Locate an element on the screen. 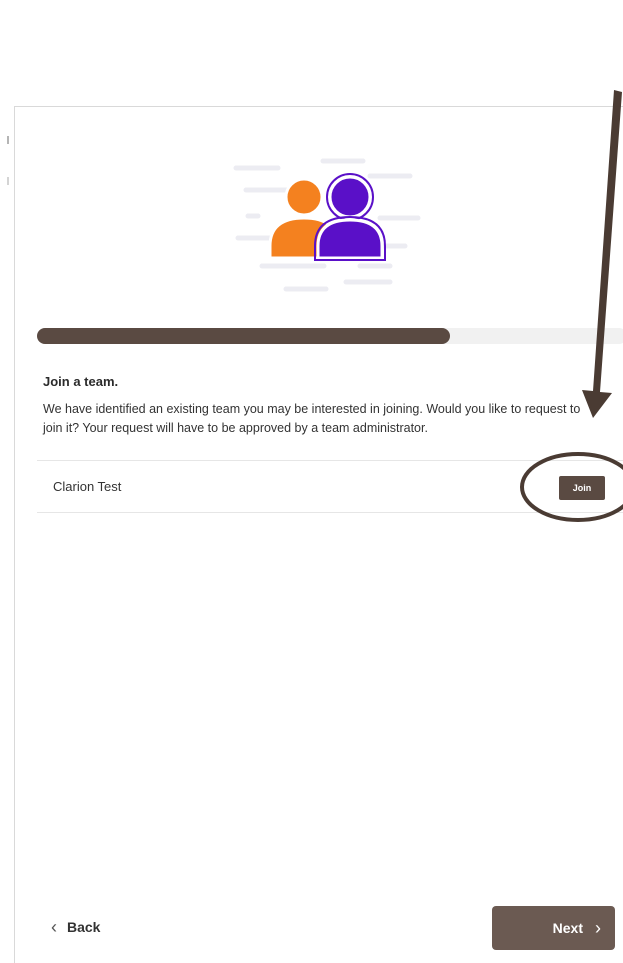 The height and width of the screenshot is (963, 623). join-team-heading: Join a team. is located at coordinates (81, 381).